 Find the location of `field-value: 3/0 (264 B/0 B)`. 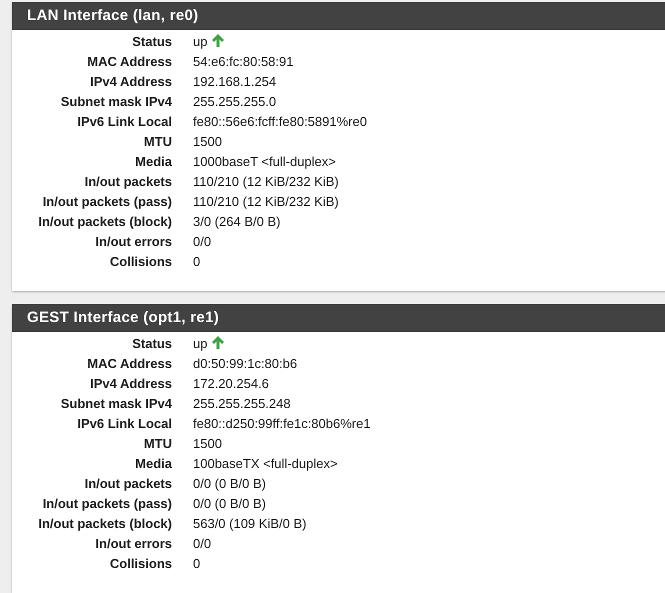

field-value: 3/0 (264 B/0 B) is located at coordinates (236, 222).